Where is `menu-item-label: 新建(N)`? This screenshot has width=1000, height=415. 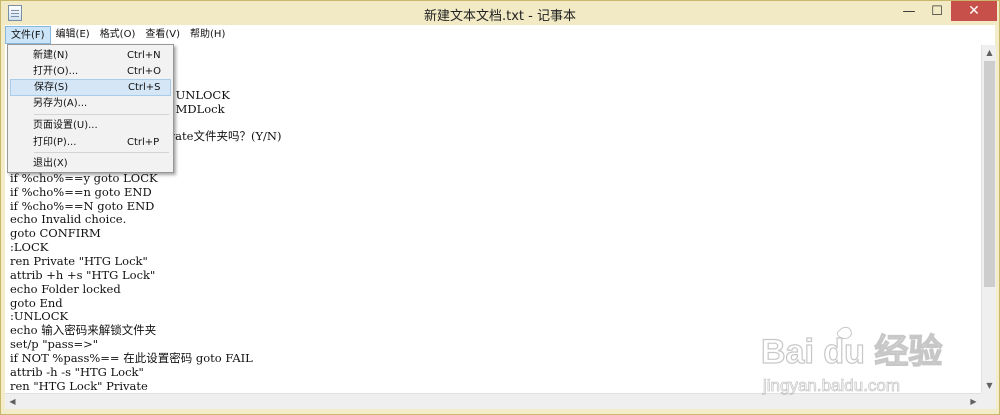
menu-item-label: 新建(N) is located at coordinates (51, 55).